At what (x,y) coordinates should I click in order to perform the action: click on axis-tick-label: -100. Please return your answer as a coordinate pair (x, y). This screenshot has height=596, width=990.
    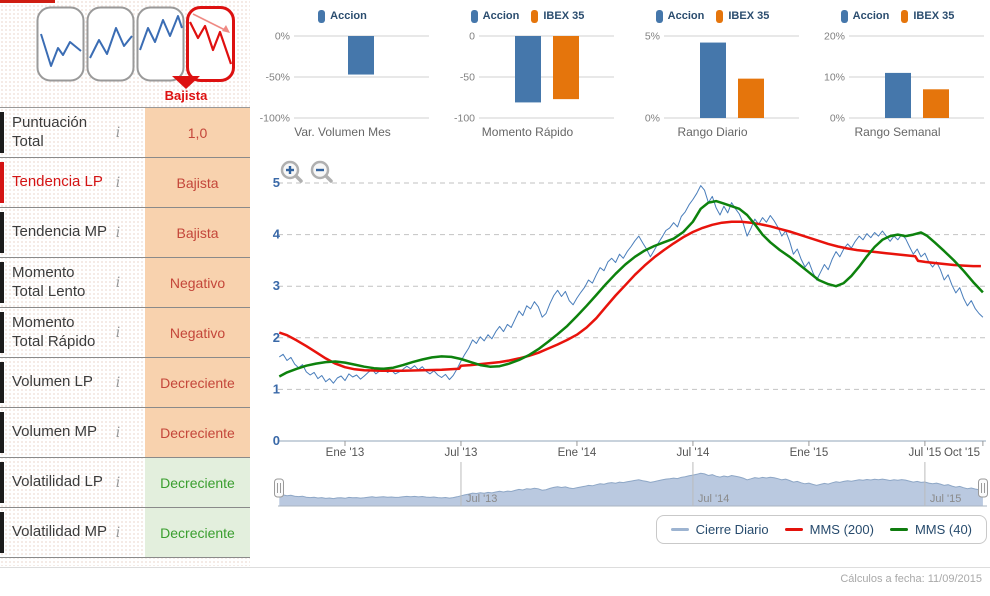
    Looking at the image, I should click on (464, 118).